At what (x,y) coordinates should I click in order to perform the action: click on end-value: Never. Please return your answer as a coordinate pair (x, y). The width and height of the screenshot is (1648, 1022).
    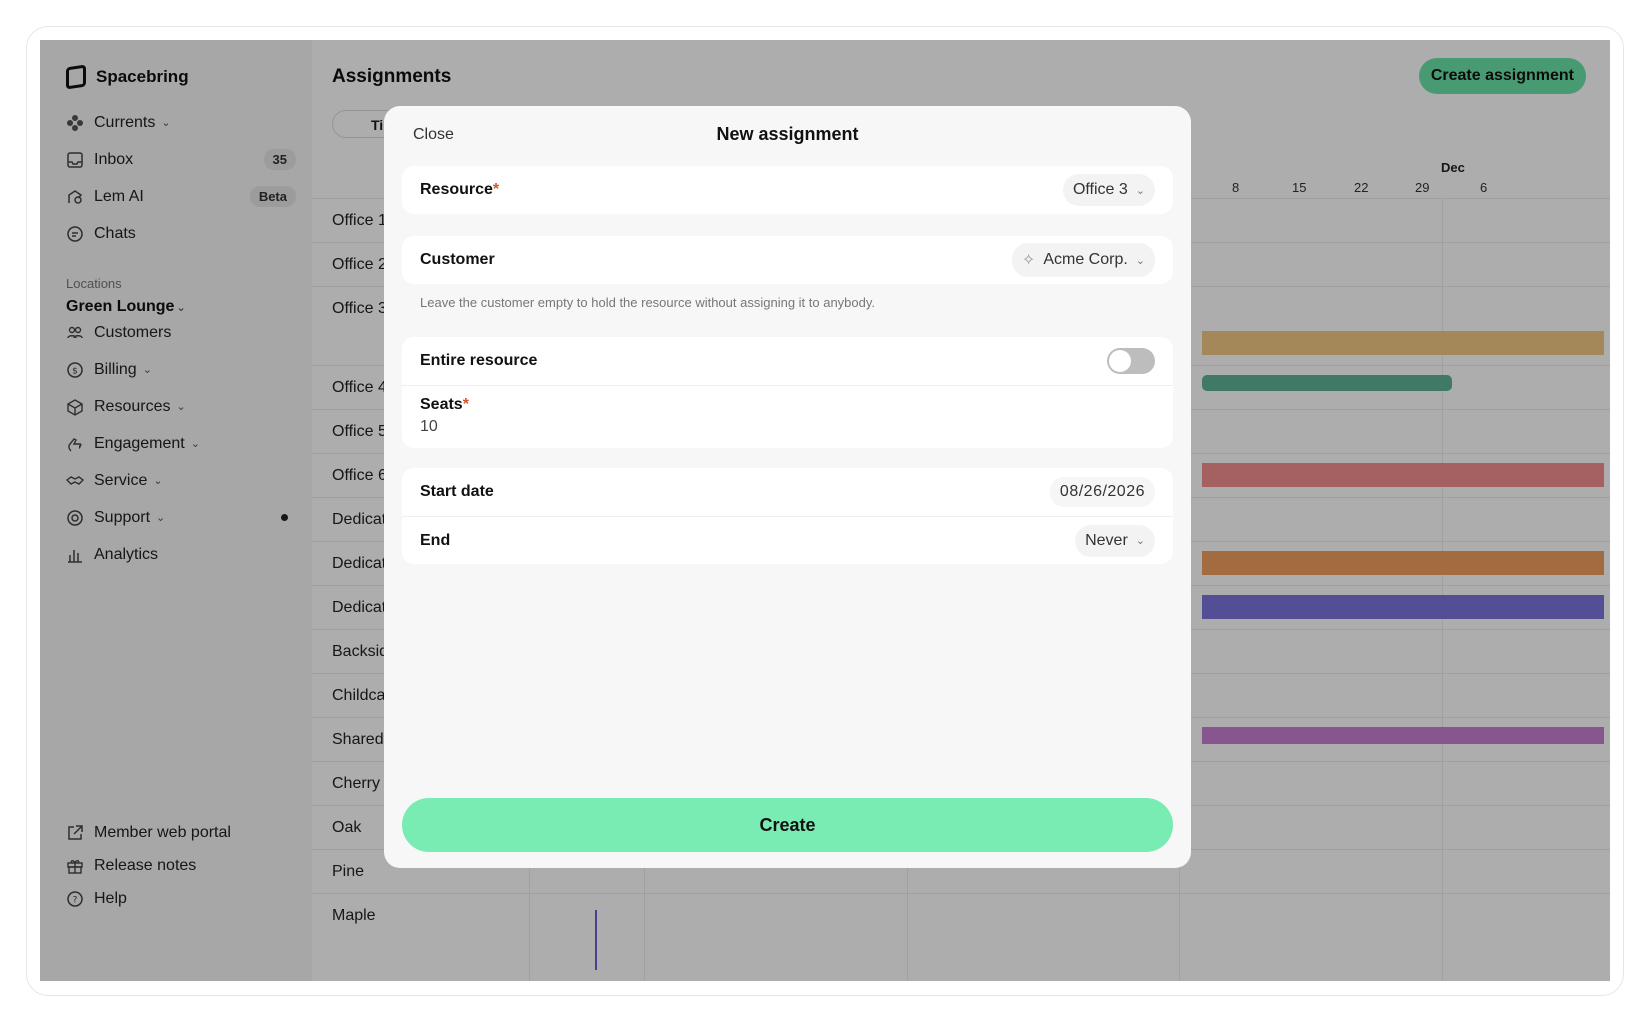
    Looking at the image, I should click on (1106, 540).